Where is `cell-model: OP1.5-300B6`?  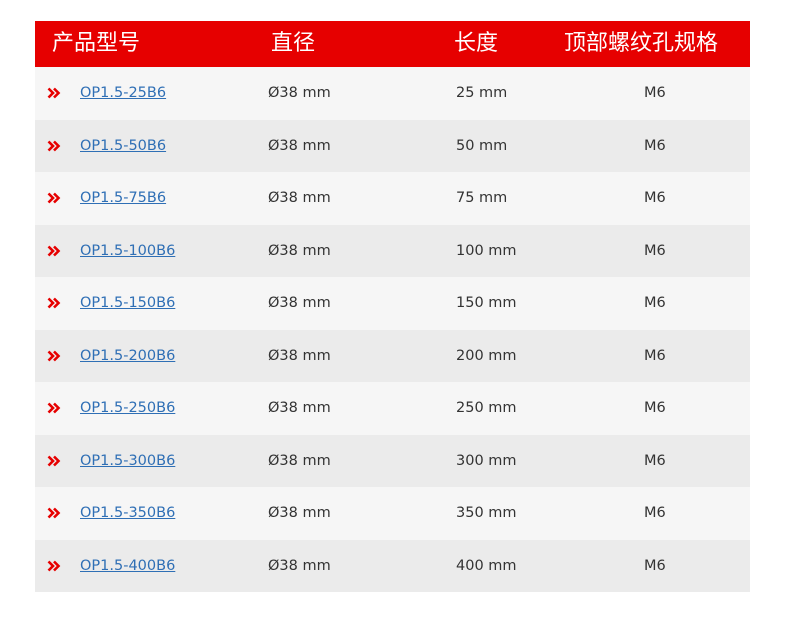 cell-model: OP1.5-300B6 is located at coordinates (151, 461).